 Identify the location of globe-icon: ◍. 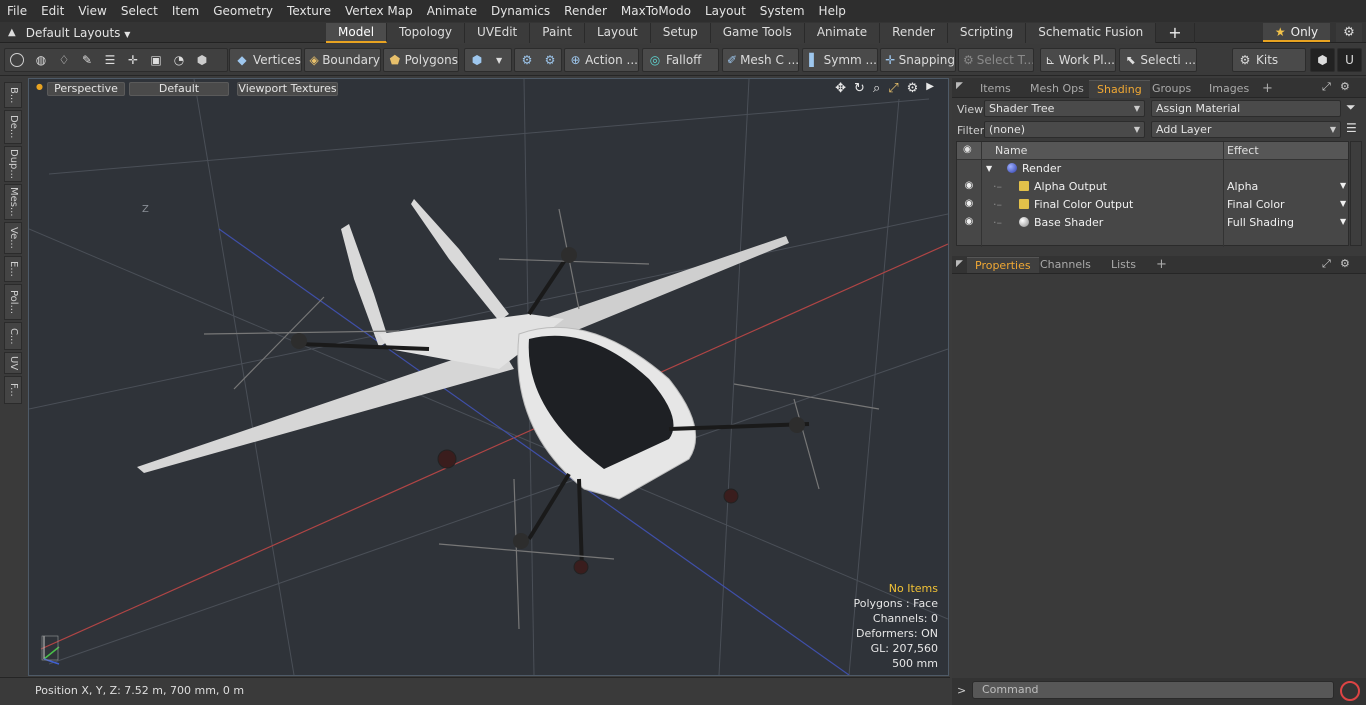
(41, 60).